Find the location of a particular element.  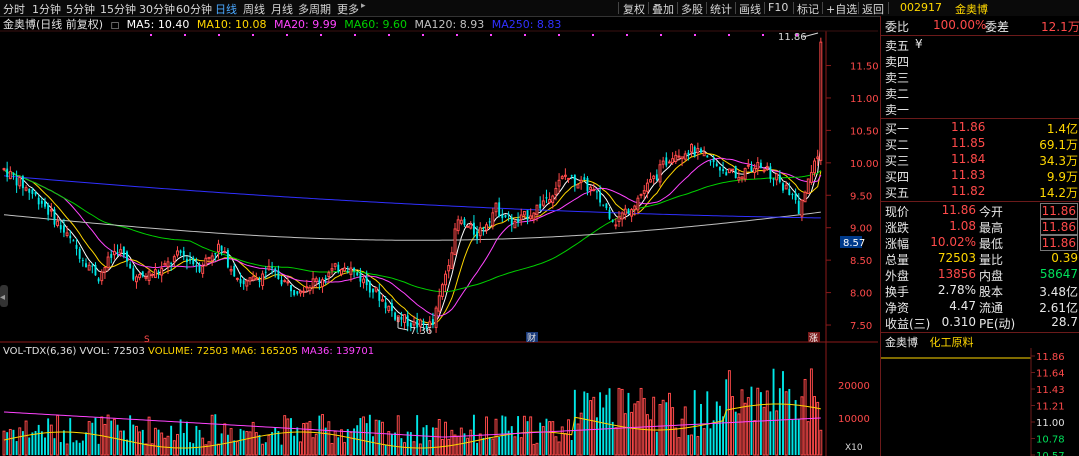

ask-row: 卖四 is located at coordinates (980, 61).